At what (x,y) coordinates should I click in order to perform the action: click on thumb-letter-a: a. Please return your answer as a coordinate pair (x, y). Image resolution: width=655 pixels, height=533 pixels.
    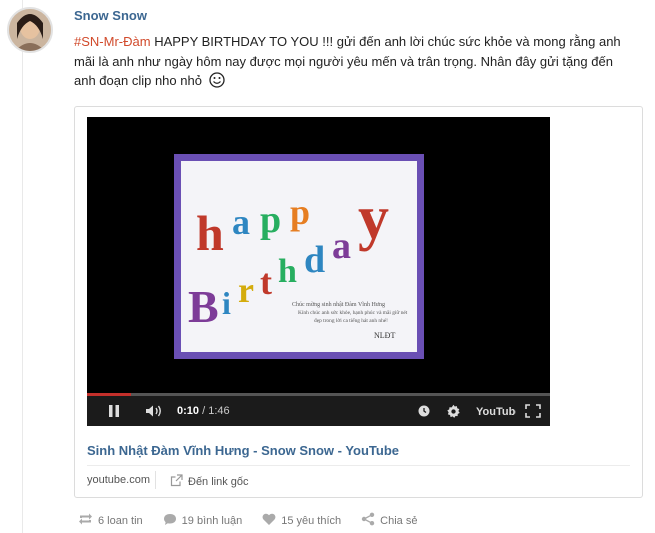
    Looking at the image, I should click on (241, 222).